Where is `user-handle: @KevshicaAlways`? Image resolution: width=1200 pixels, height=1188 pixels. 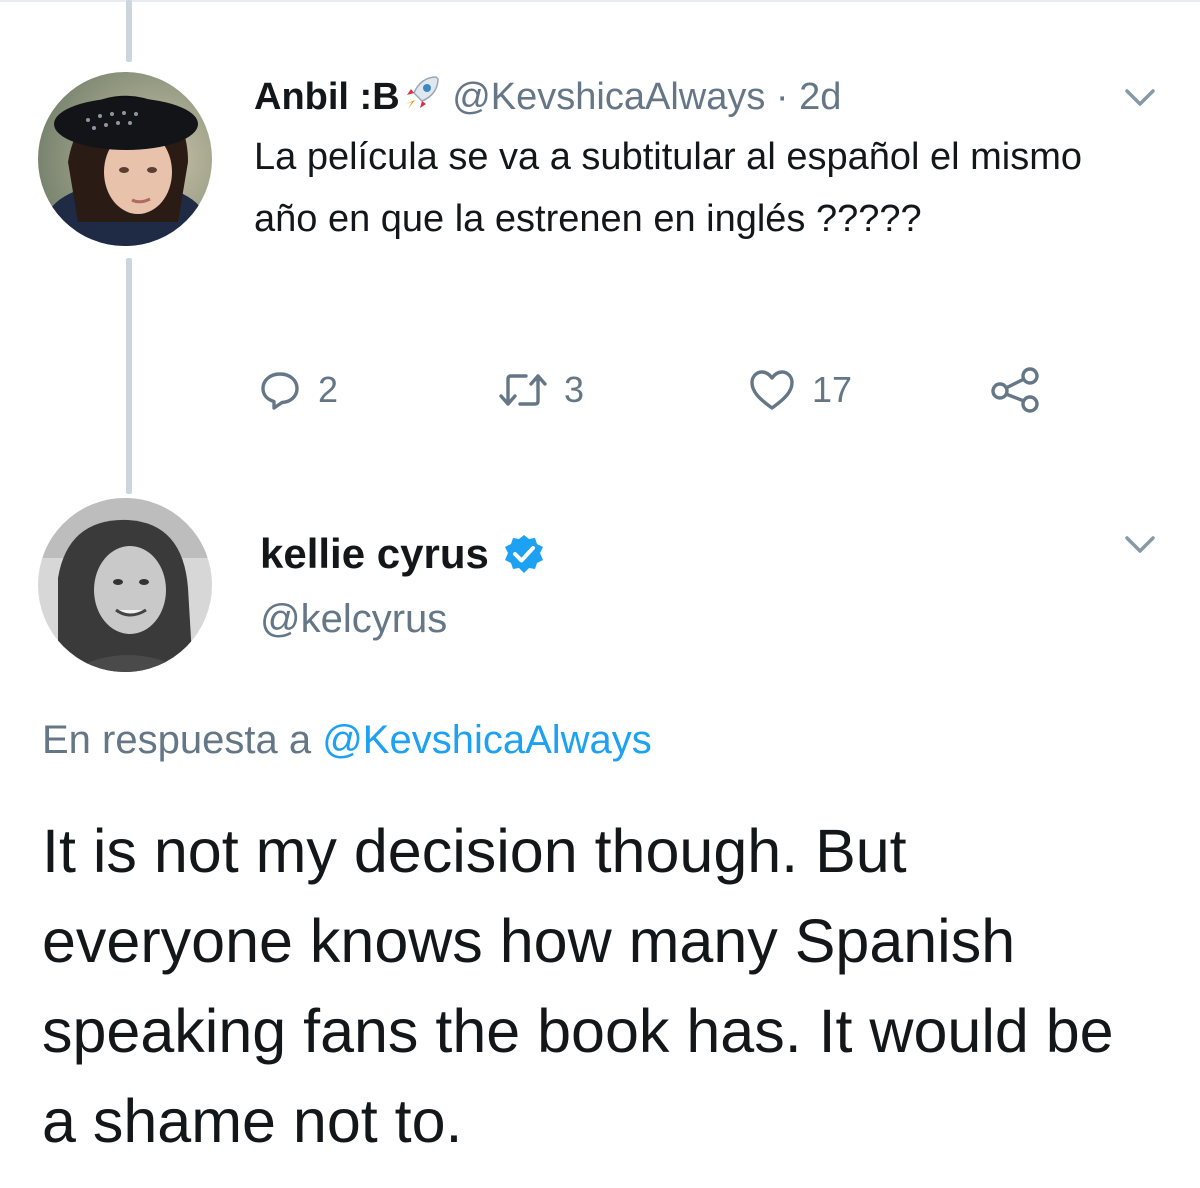 user-handle: @KevshicaAlways is located at coordinates (608, 97).